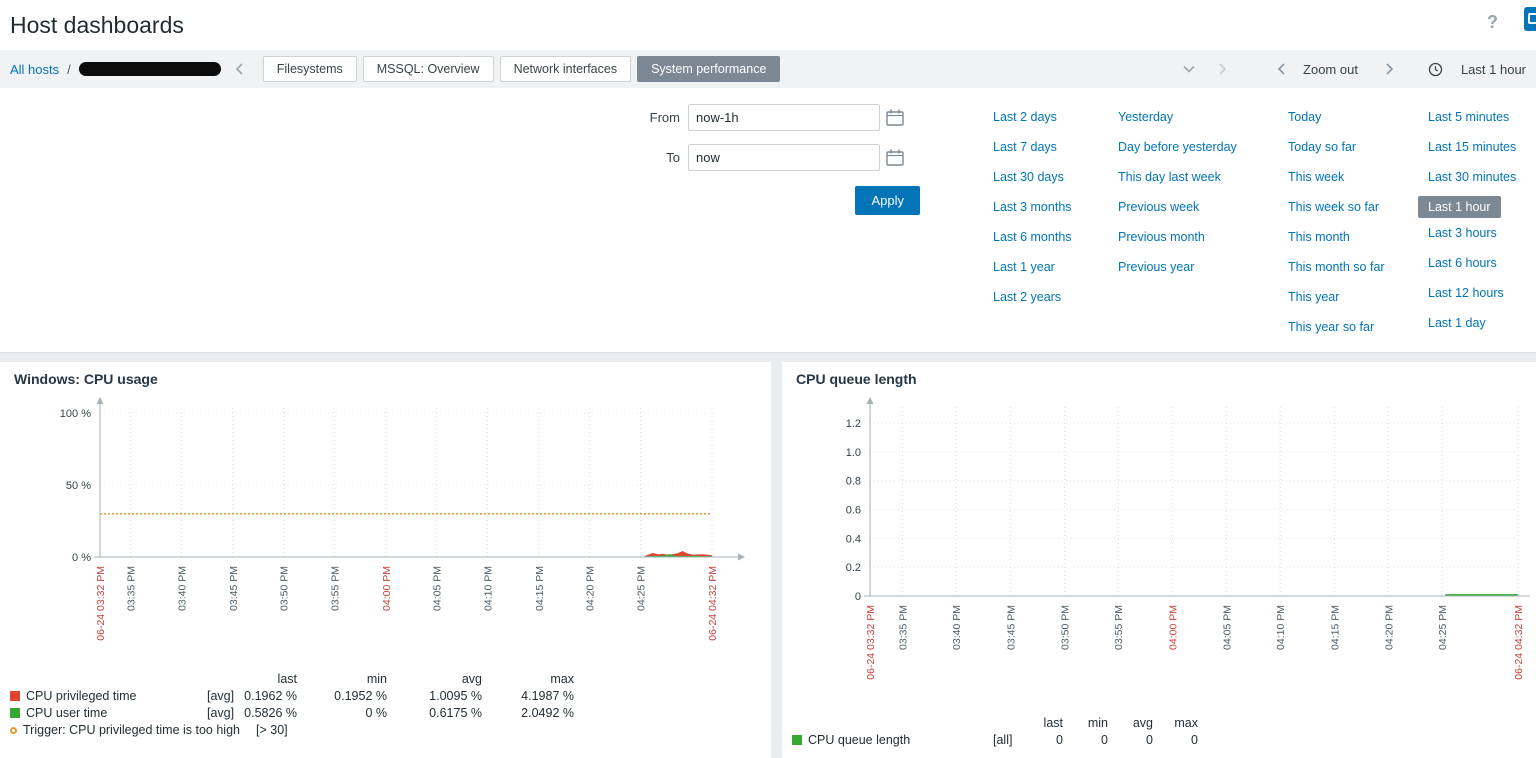 The width and height of the screenshot is (1536, 758). What do you see at coordinates (1492, 22) in the screenshot?
I see `help-icon: ?` at bounding box center [1492, 22].